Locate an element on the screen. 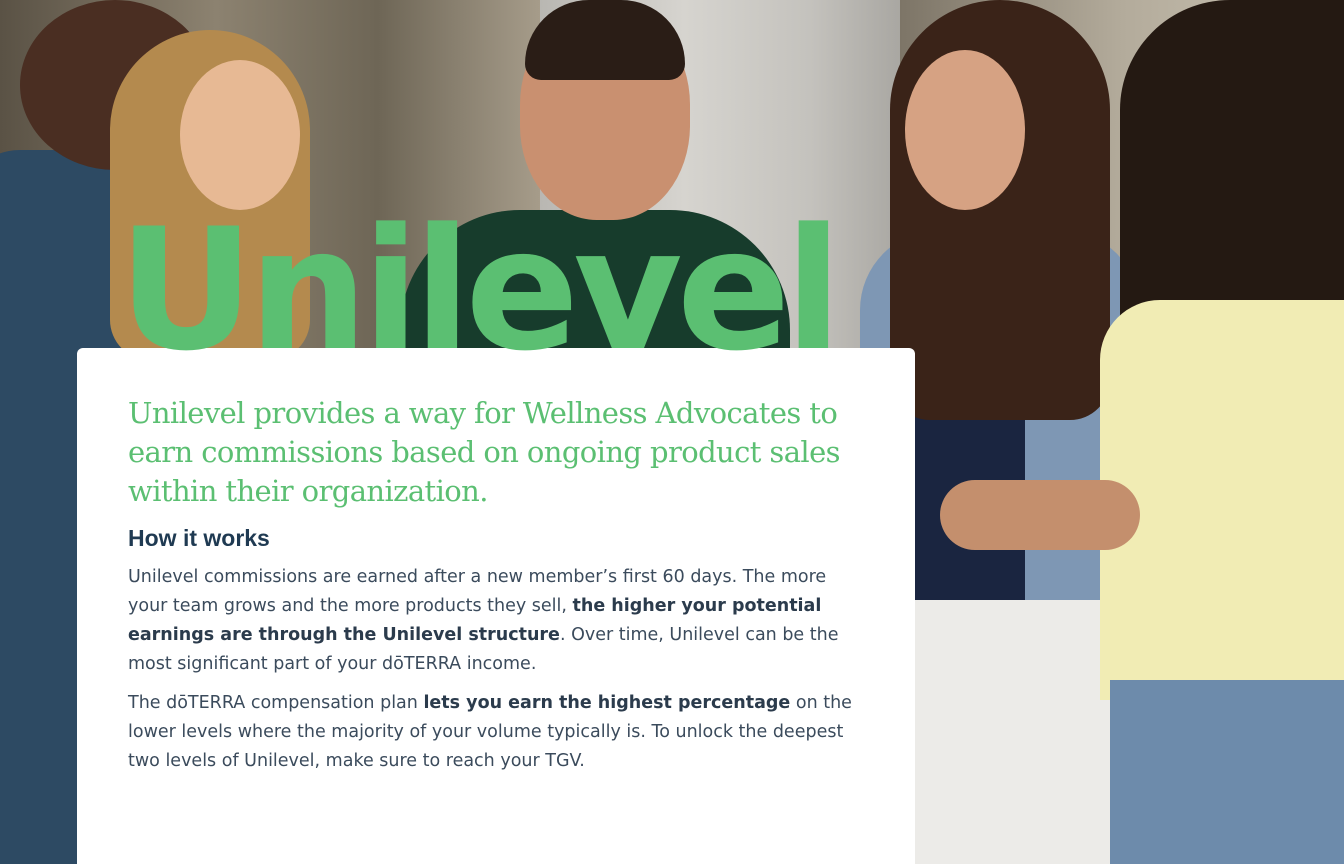  paragraph-compensation-bold: lets you earn the highest percentage is located at coordinates (607, 703).